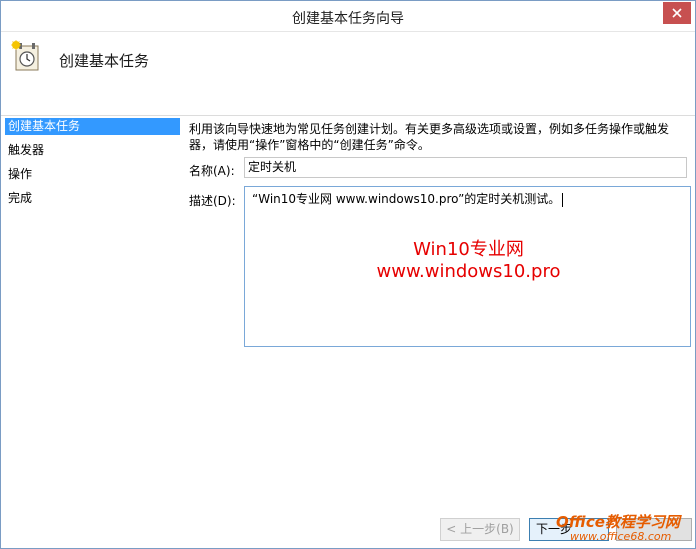  What do you see at coordinates (563, 199) in the screenshot?
I see `text-caret` at bounding box center [563, 199].